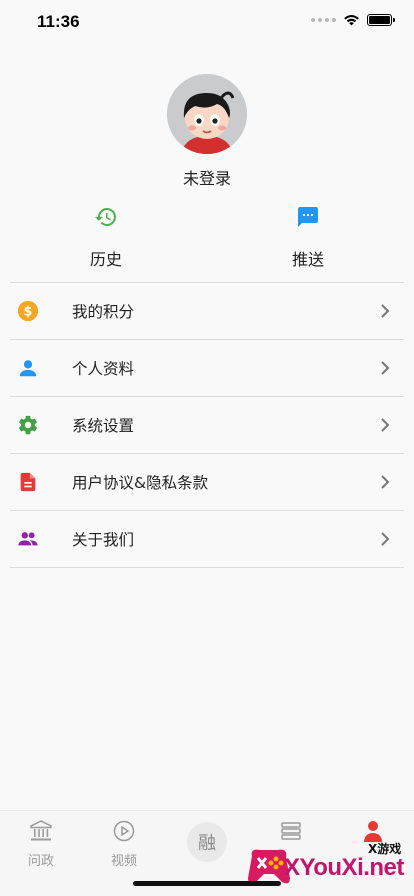 The height and width of the screenshot is (896, 414). What do you see at coordinates (41, 844) in the screenshot?
I see `tab-wenzheng: 问政` at bounding box center [41, 844].